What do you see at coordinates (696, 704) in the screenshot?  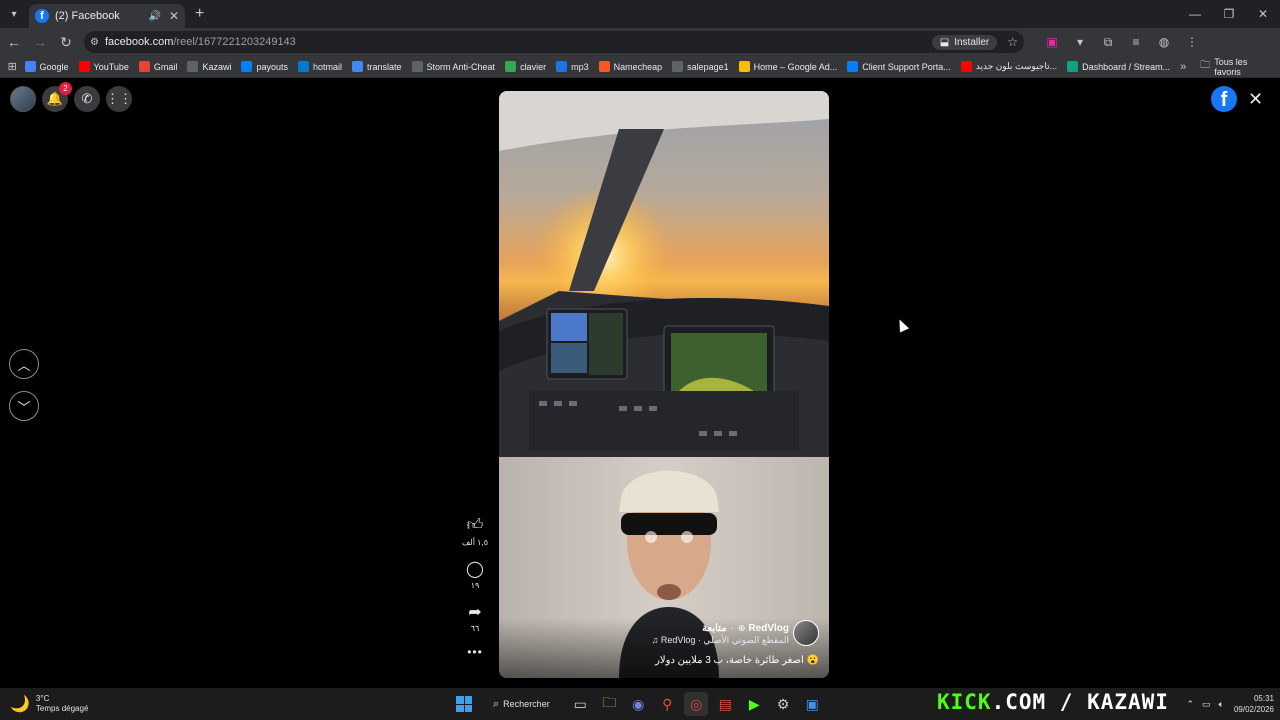 I see `chrome-icon: ◎` at bounding box center [696, 704].